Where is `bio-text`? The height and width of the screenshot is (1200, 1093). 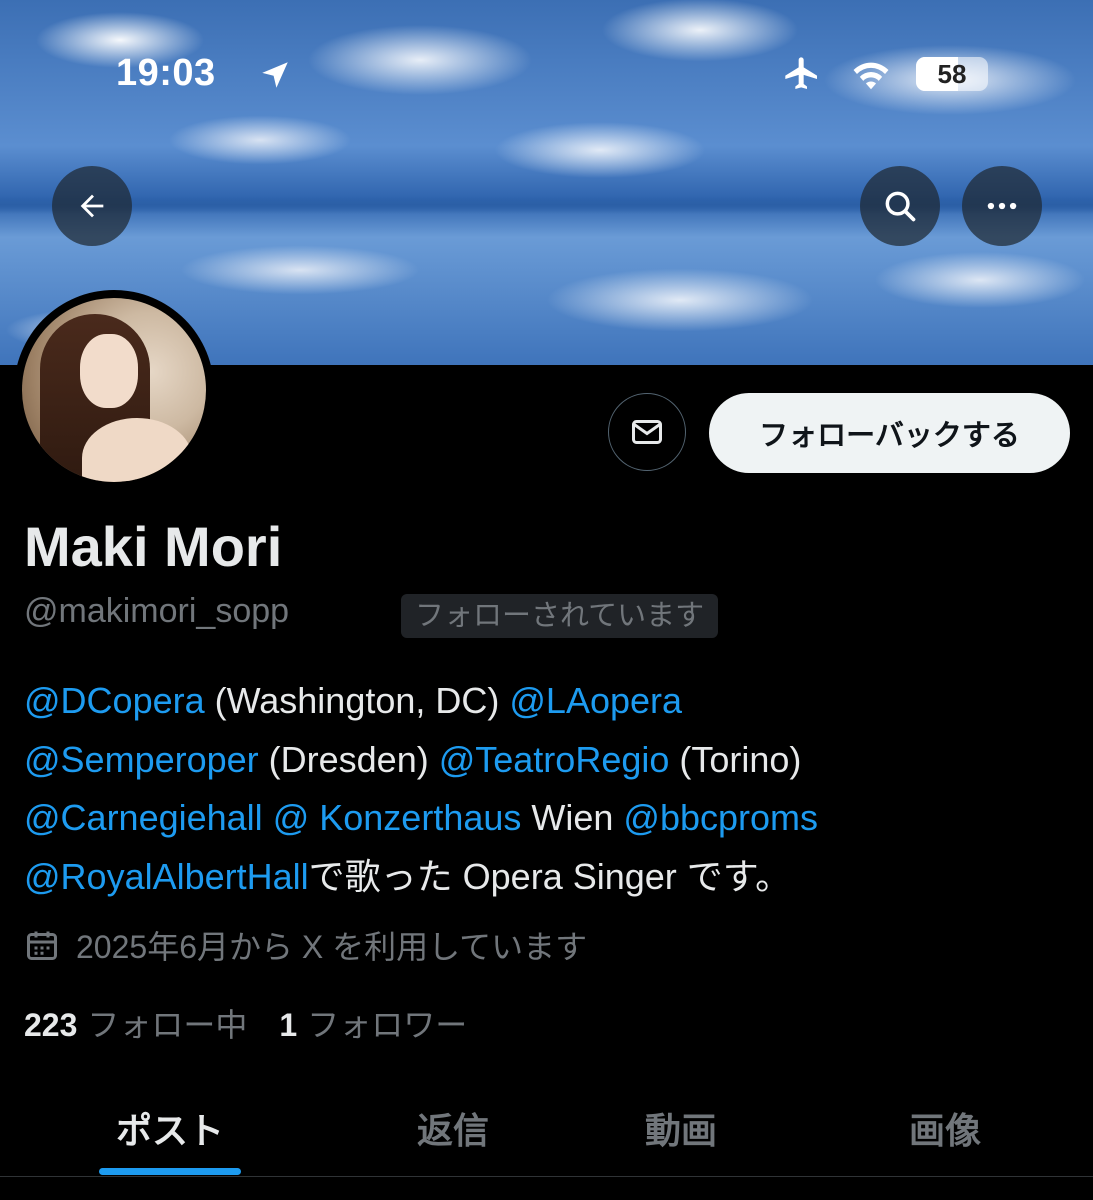
bio-text is located at coordinates (268, 817).